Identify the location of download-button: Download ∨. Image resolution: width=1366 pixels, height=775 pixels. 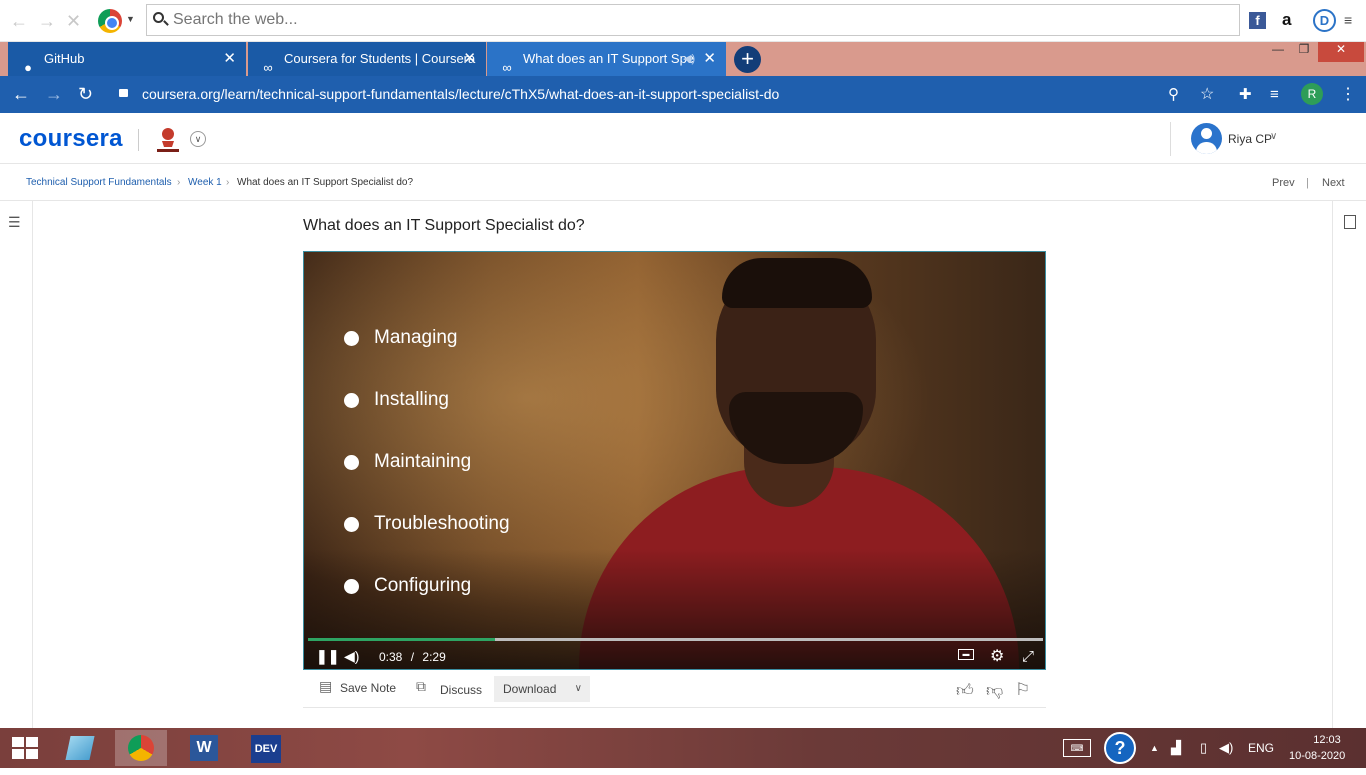
(542, 689).